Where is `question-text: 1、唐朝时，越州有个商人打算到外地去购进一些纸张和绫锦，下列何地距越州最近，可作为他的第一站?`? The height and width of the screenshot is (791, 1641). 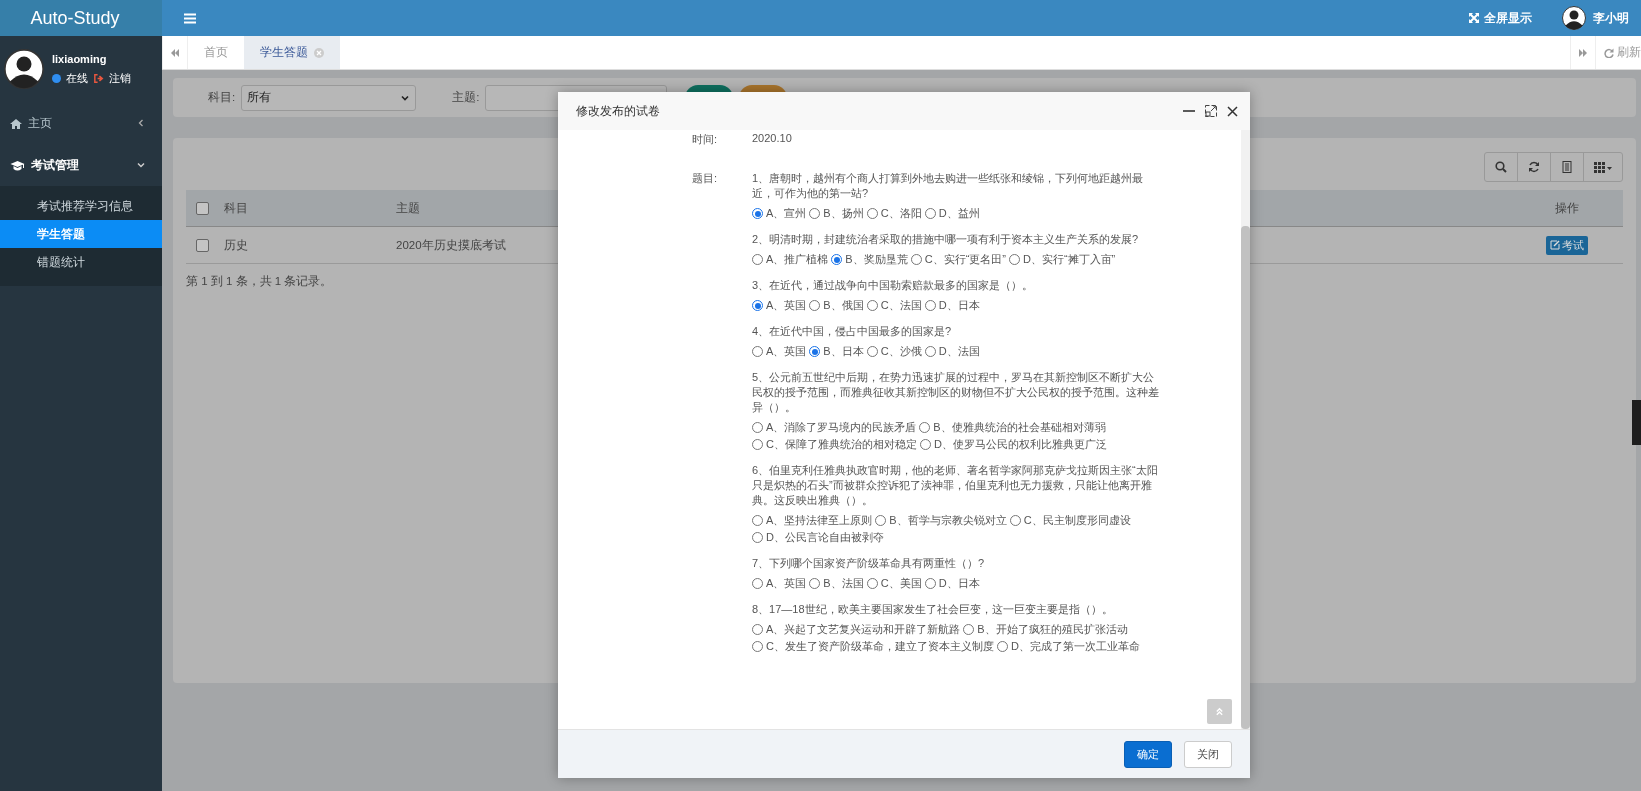
question-text: 1、唐朝时，越州有个商人打算到外地去购进一些纸张和绫锦，下列何地距越州最近，可作为他的第一站? is located at coordinates (948, 186).